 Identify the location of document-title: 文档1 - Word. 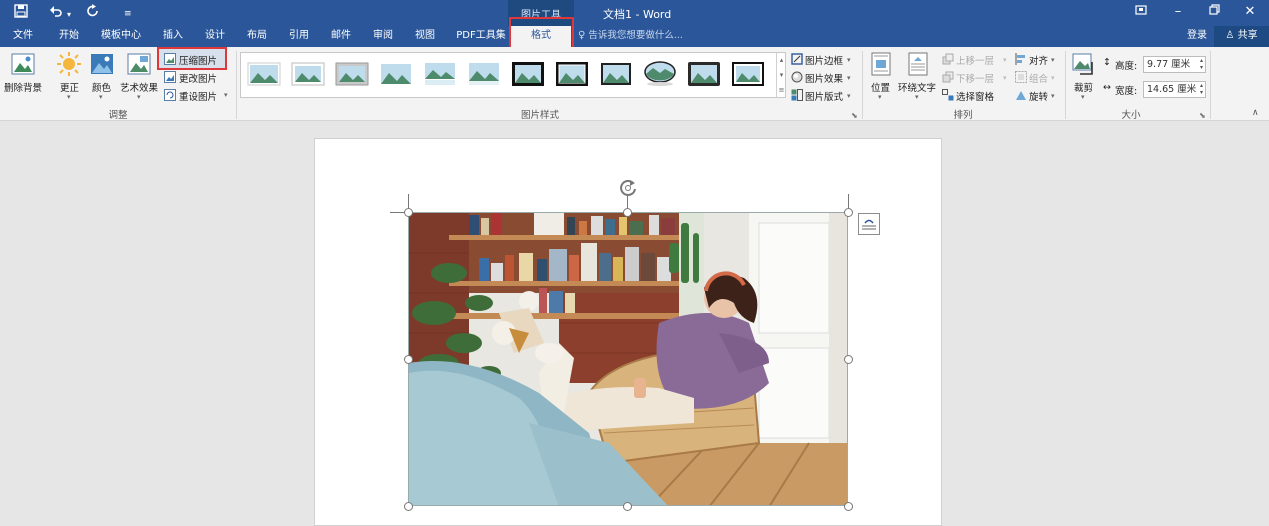
(637, 14).